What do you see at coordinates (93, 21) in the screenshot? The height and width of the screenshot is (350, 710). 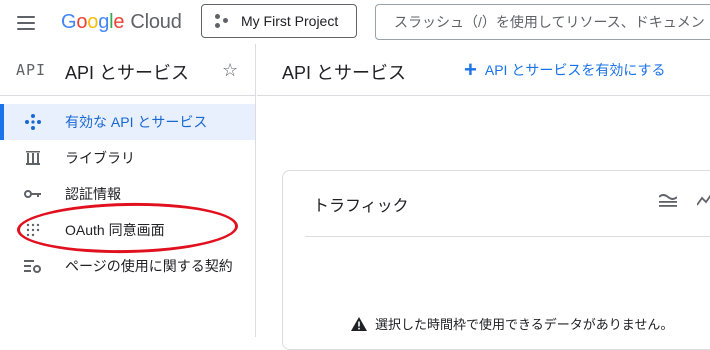 I see `logo-letter-o2: o` at bounding box center [93, 21].